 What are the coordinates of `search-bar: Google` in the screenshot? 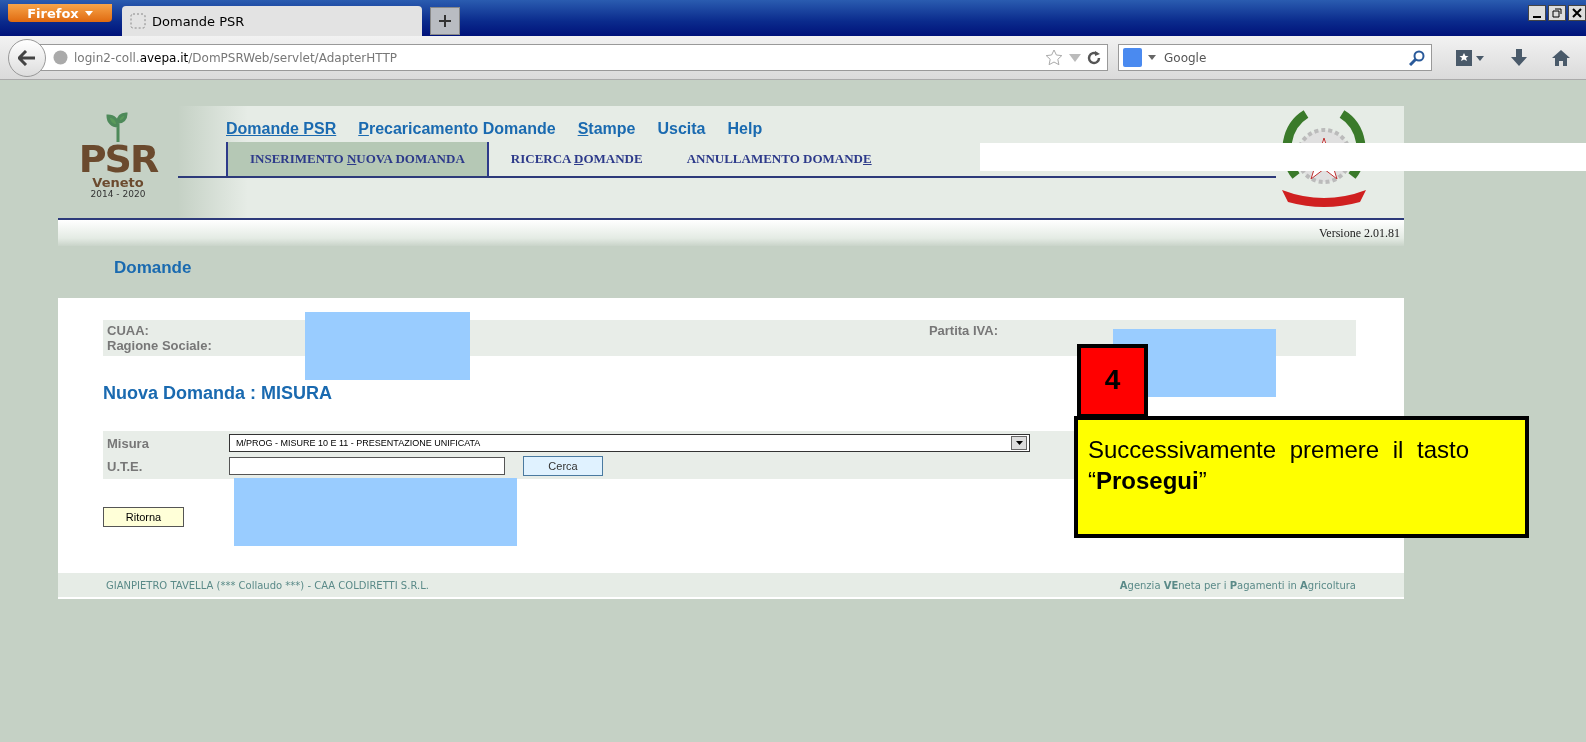 It's located at (1275, 57).